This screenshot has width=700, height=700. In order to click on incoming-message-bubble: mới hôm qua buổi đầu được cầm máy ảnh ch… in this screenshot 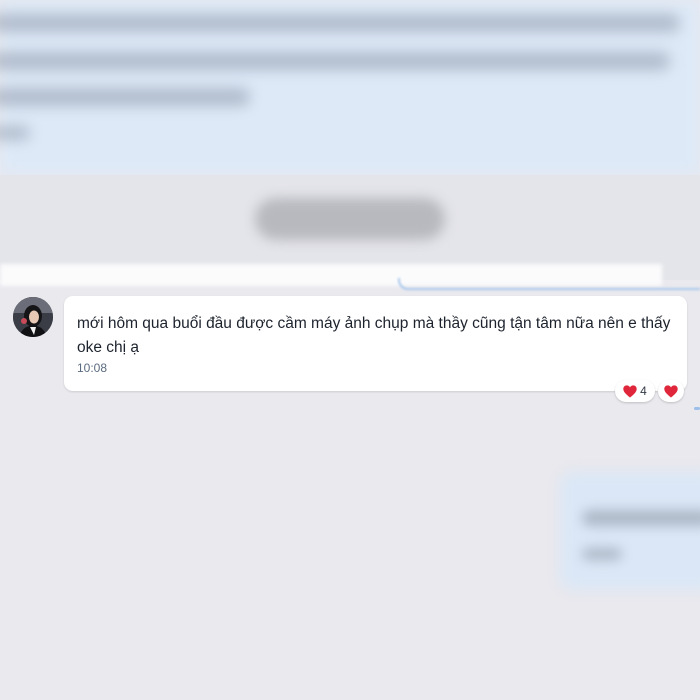, I will do `click(375, 343)`.